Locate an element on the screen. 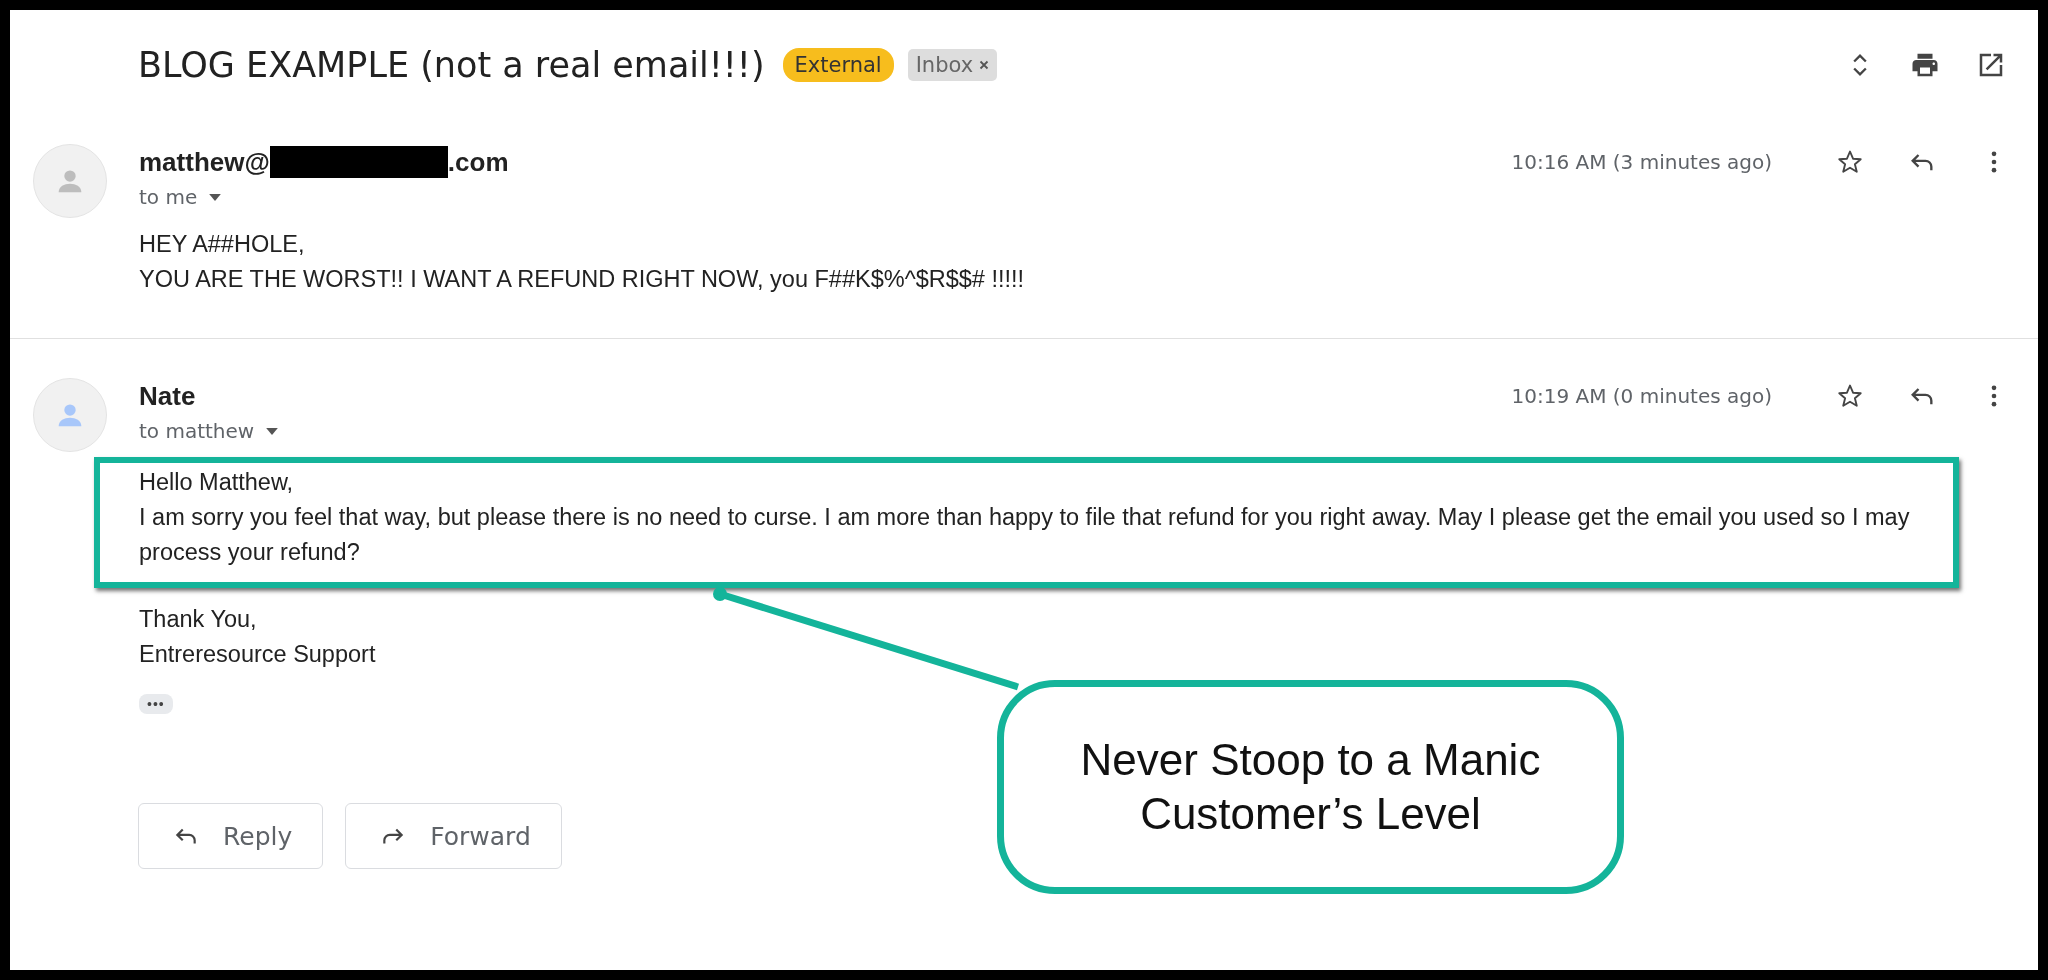 This screenshot has width=2048, height=980. recipient-dropdown: to me is located at coordinates (180, 197).